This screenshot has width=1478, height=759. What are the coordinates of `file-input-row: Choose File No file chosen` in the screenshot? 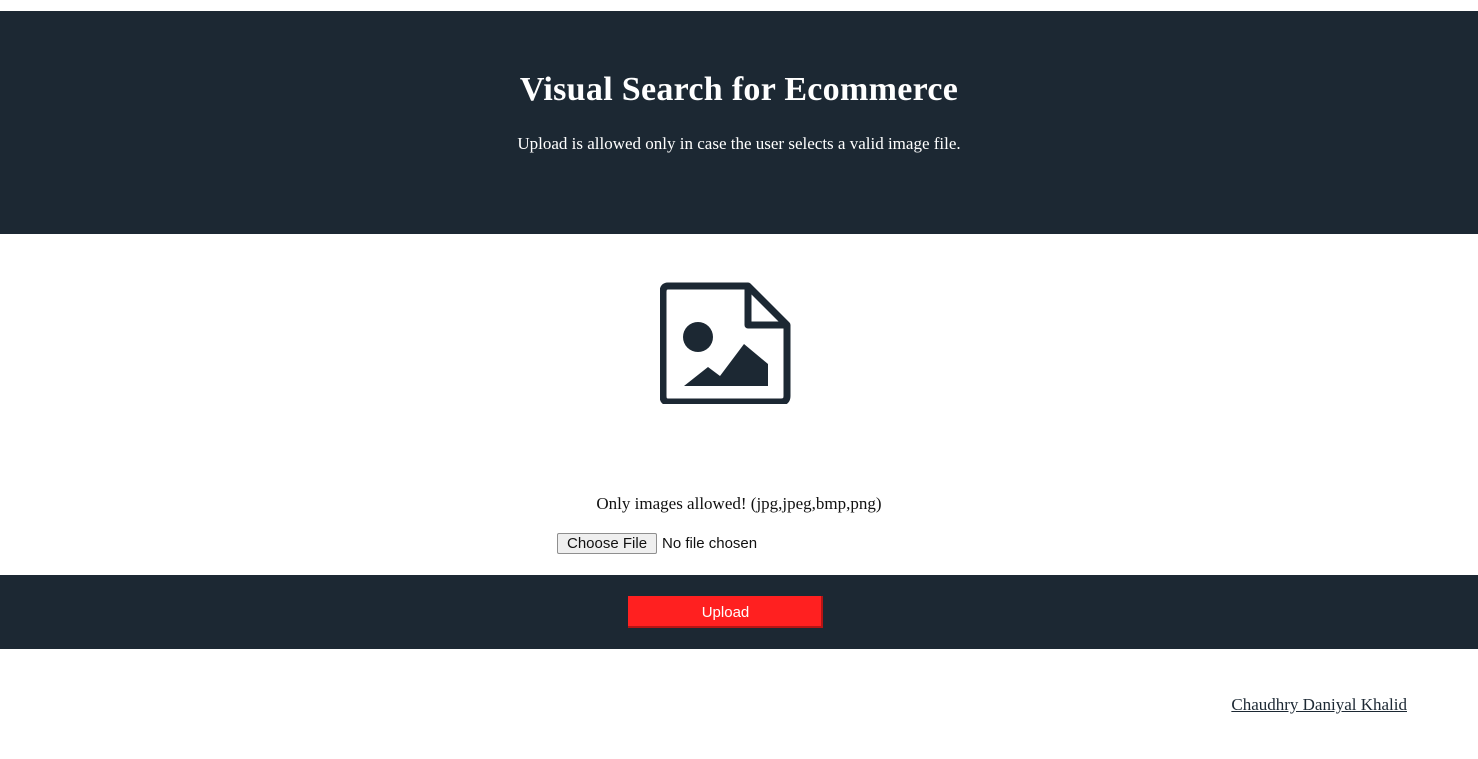 It's located at (657, 543).